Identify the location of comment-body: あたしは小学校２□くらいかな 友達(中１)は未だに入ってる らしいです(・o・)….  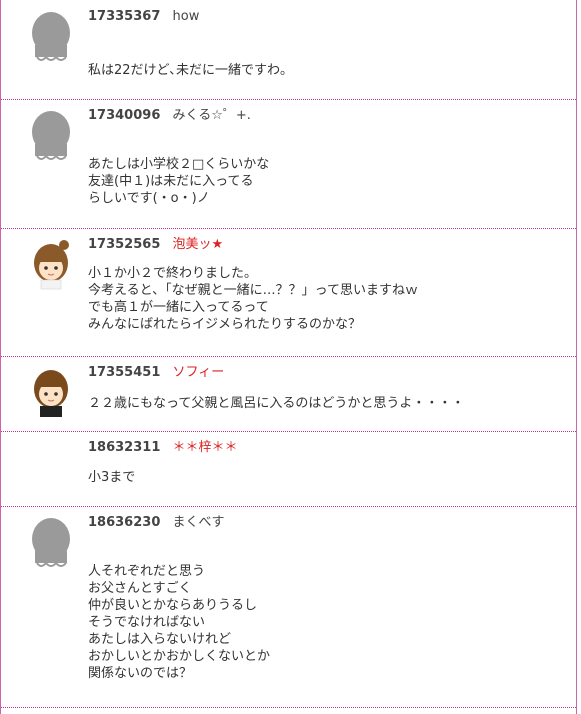
(179, 181).